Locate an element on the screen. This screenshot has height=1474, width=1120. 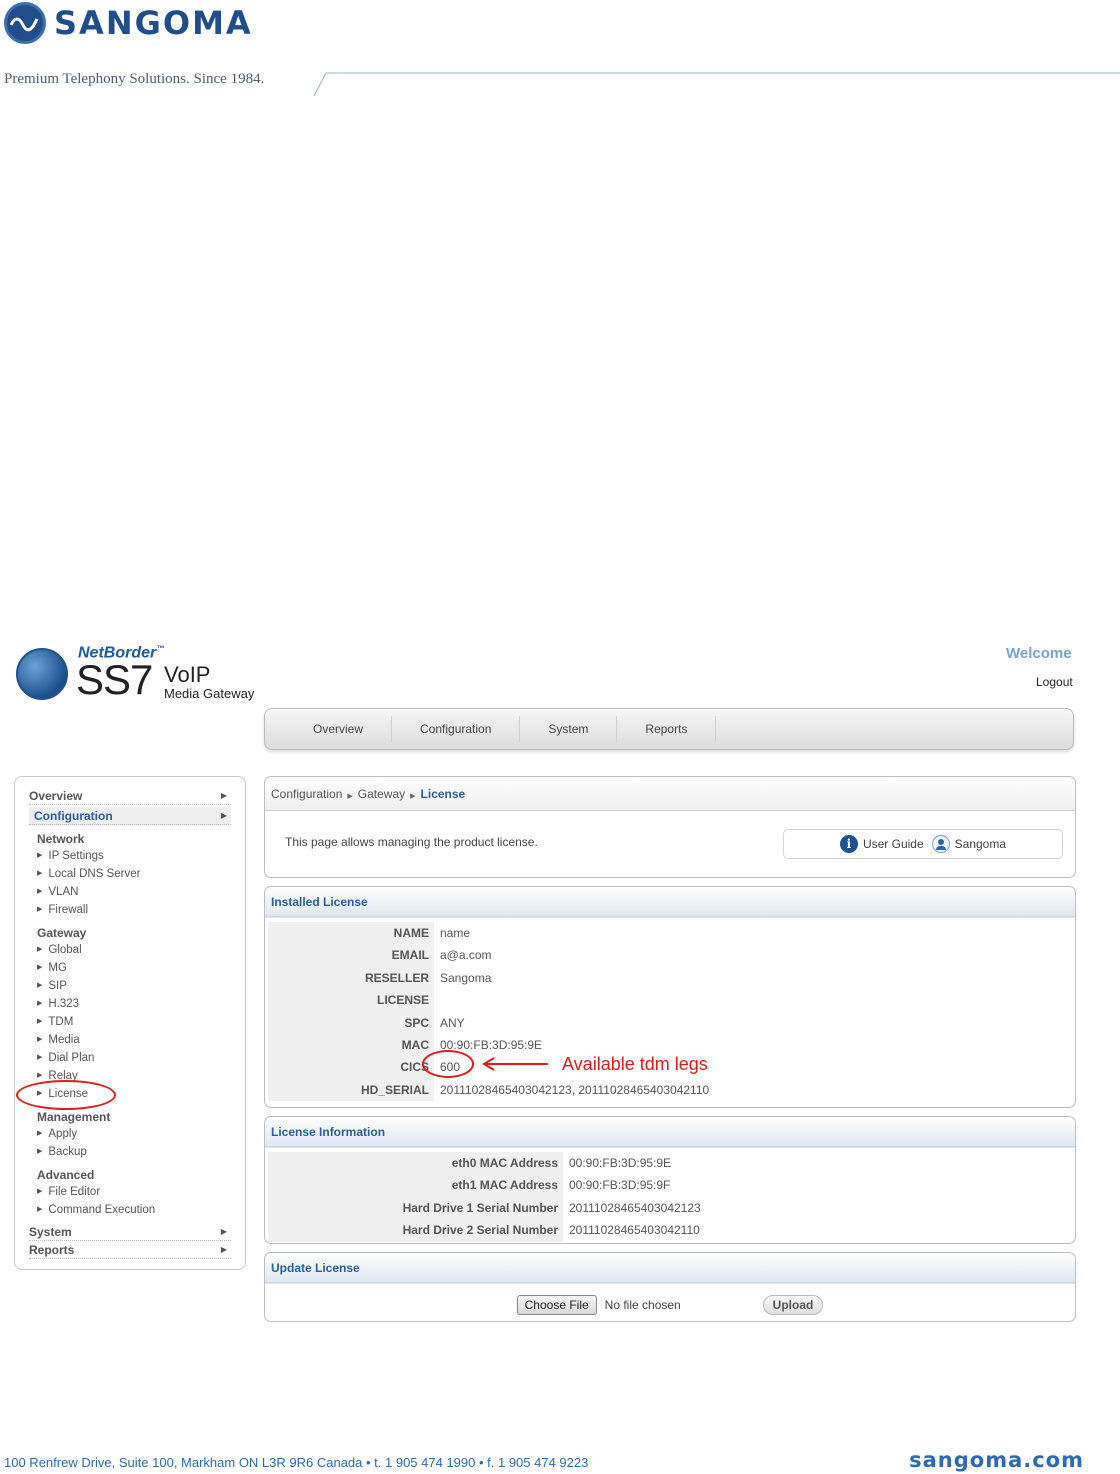
sidebar-group-advanced: Advanced is located at coordinates (66, 1175).